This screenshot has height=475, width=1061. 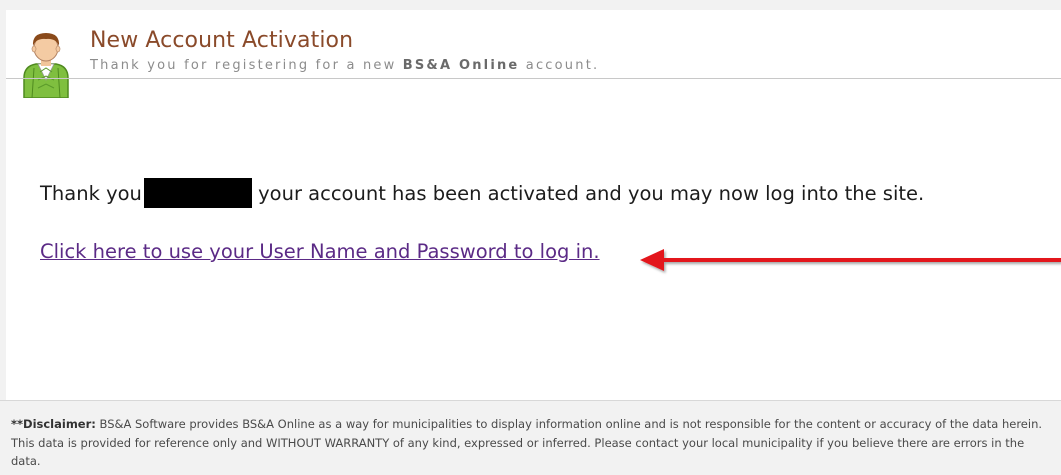 What do you see at coordinates (533, 78) in the screenshot?
I see `header-divider` at bounding box center [533, 78].